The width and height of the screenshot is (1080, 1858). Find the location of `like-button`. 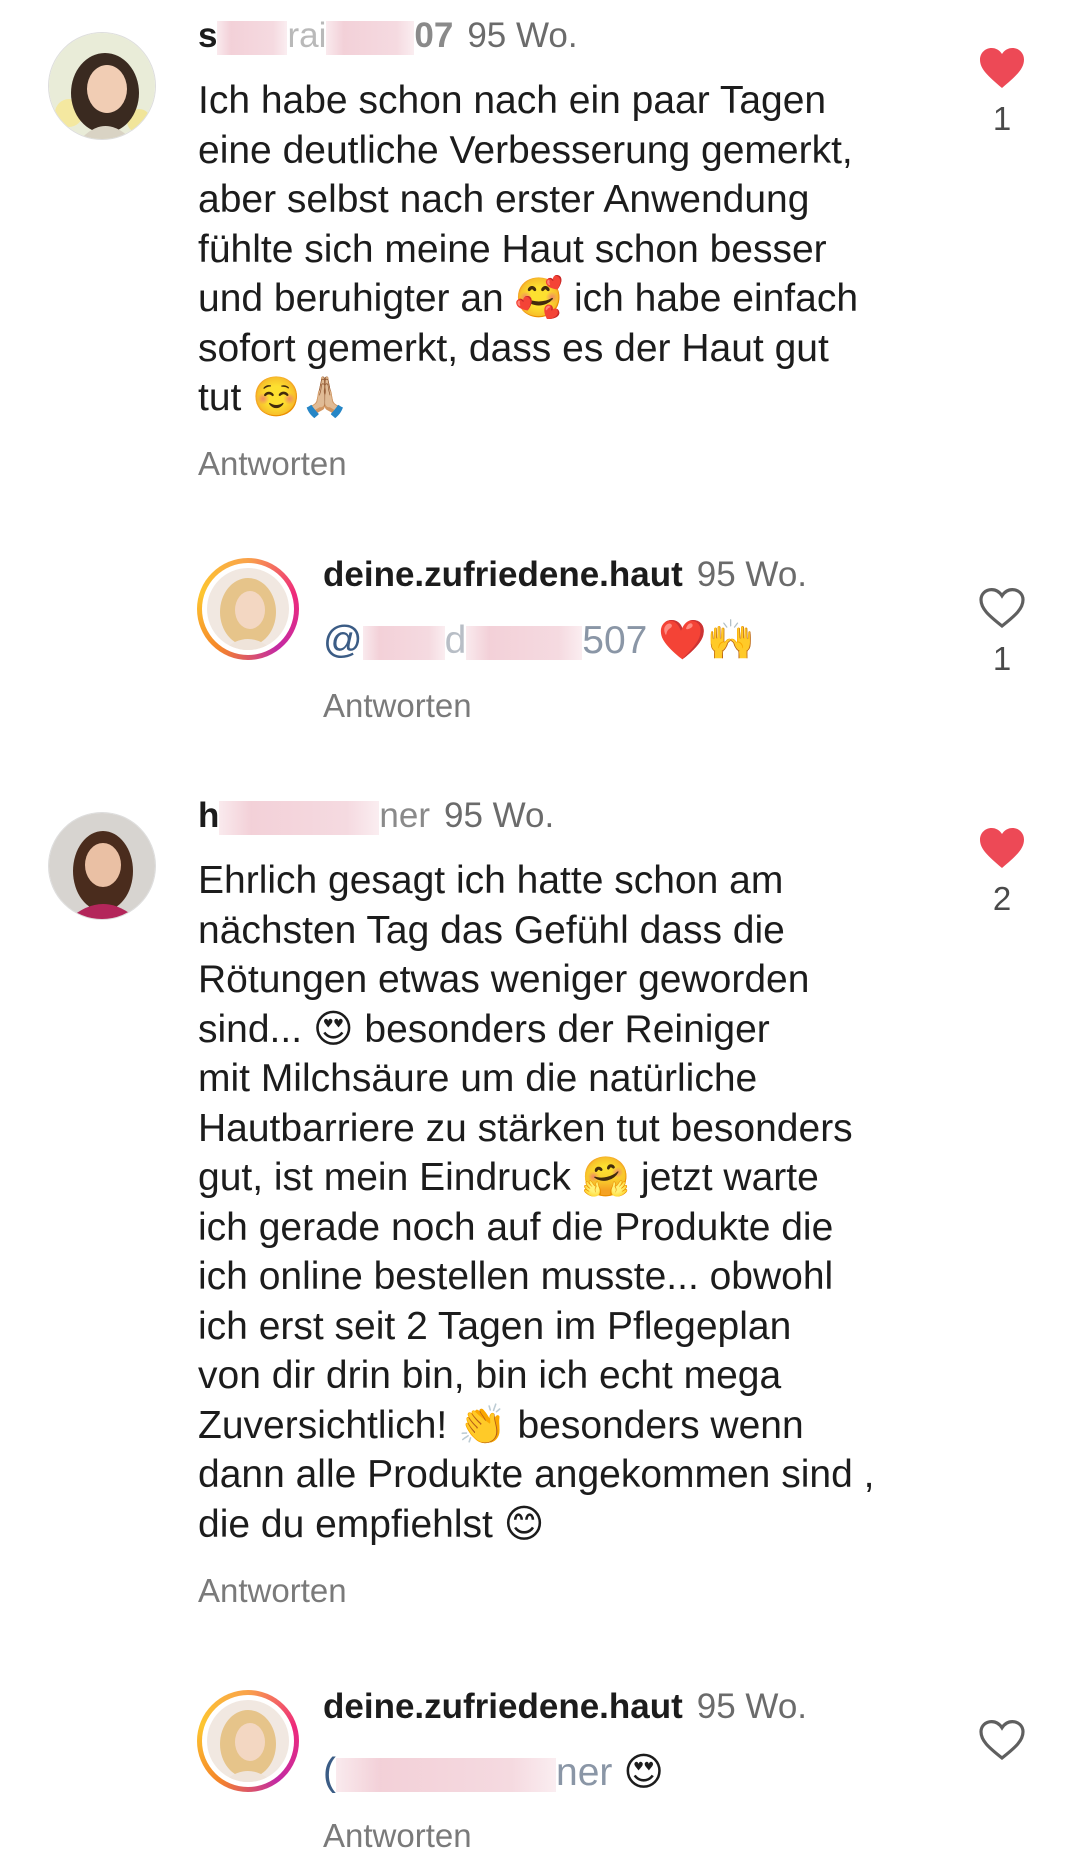

like-button is located at coordinates (1002, 1740).